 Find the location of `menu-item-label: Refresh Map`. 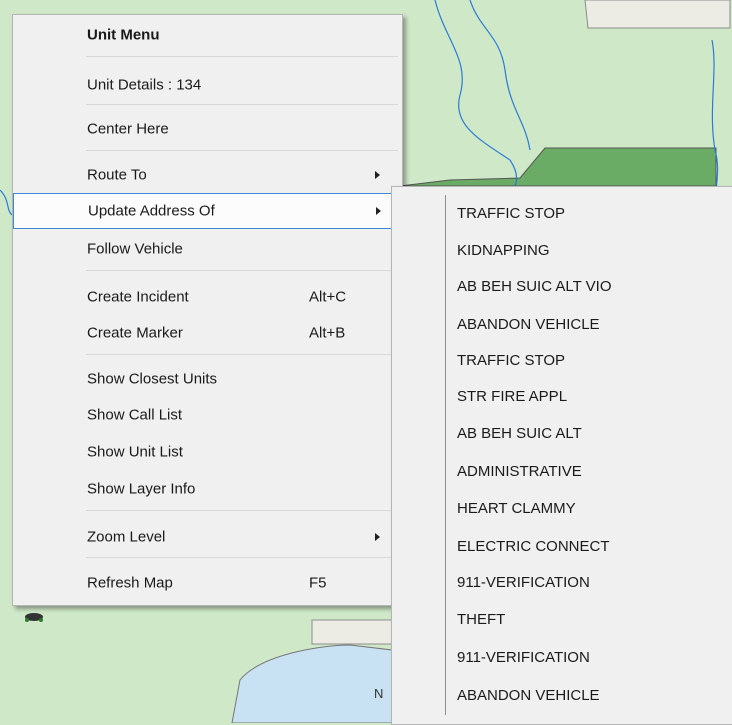

menu-item-label: Refresh Map is located at coordinates (130, 583).